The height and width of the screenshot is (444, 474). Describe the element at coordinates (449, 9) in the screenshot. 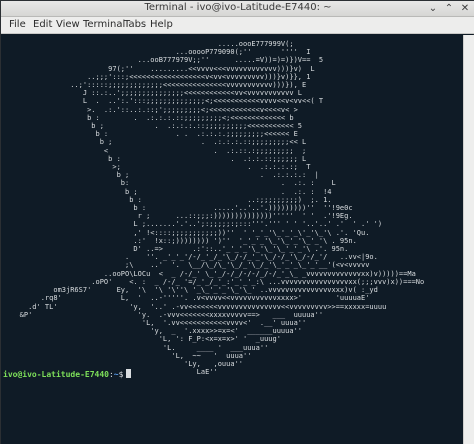

I see `maximize-button: ⌃` at that location.